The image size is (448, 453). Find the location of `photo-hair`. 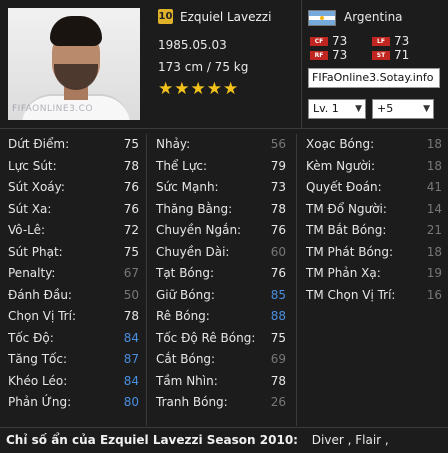

photo-hair is located at coordinates (76, 31).